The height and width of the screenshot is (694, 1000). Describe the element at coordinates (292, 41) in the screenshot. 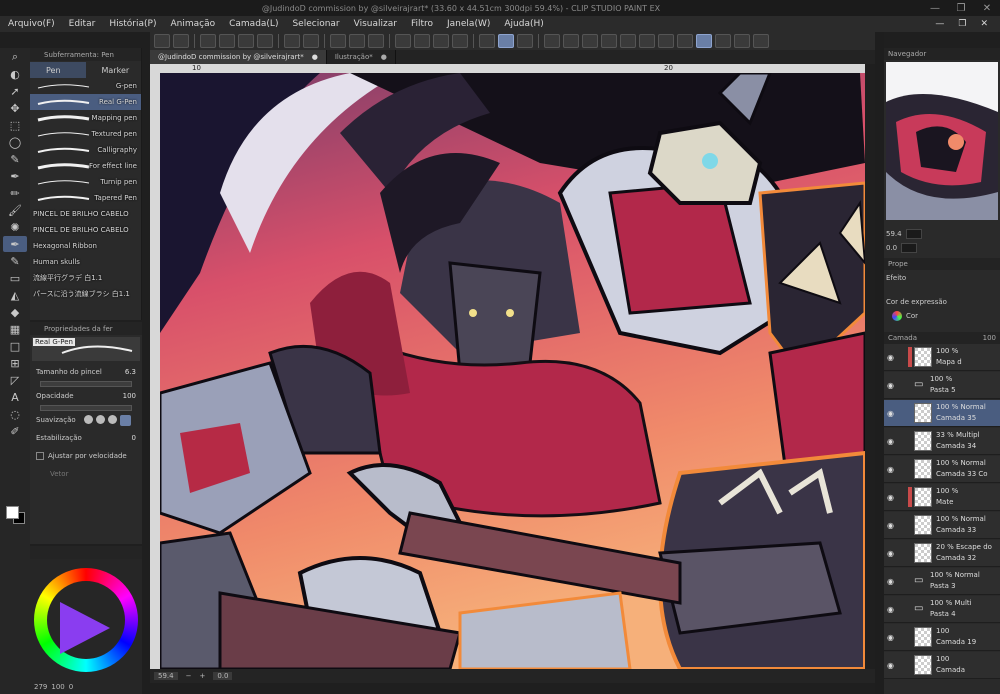

I see `undo-button` at that location.